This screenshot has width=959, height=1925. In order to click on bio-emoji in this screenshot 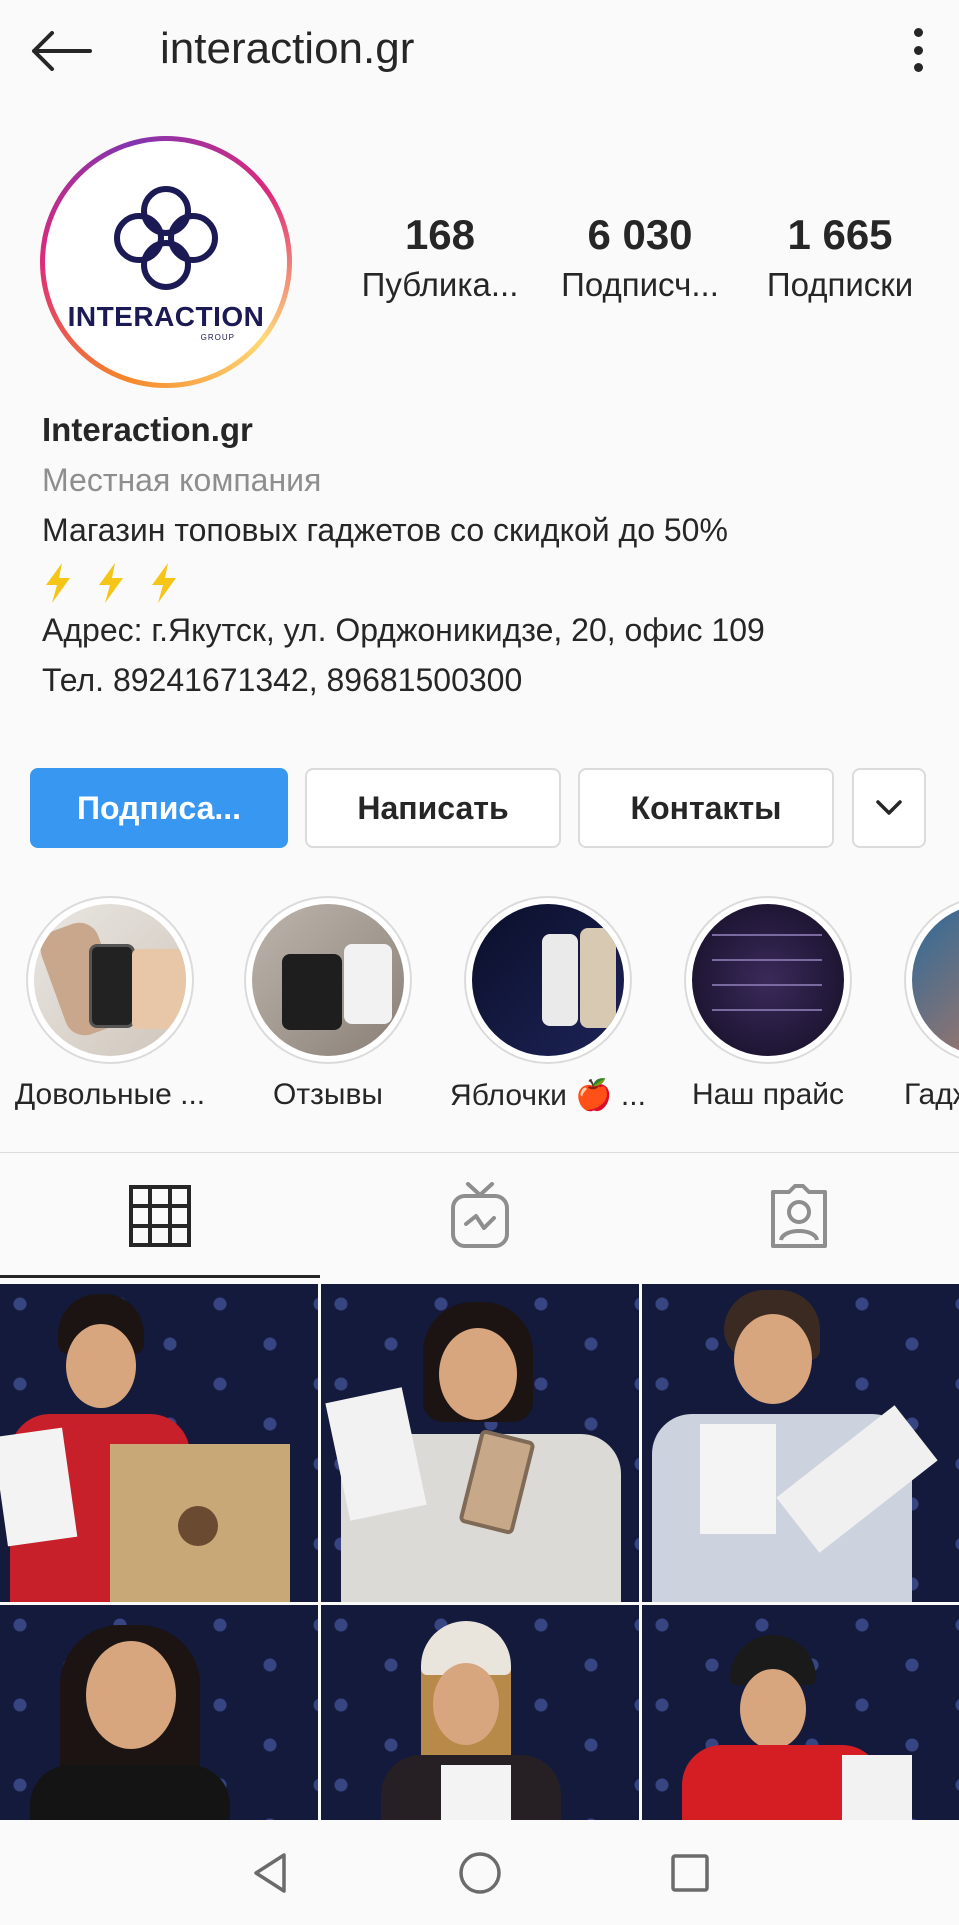, I will do `click(492, 580)`.